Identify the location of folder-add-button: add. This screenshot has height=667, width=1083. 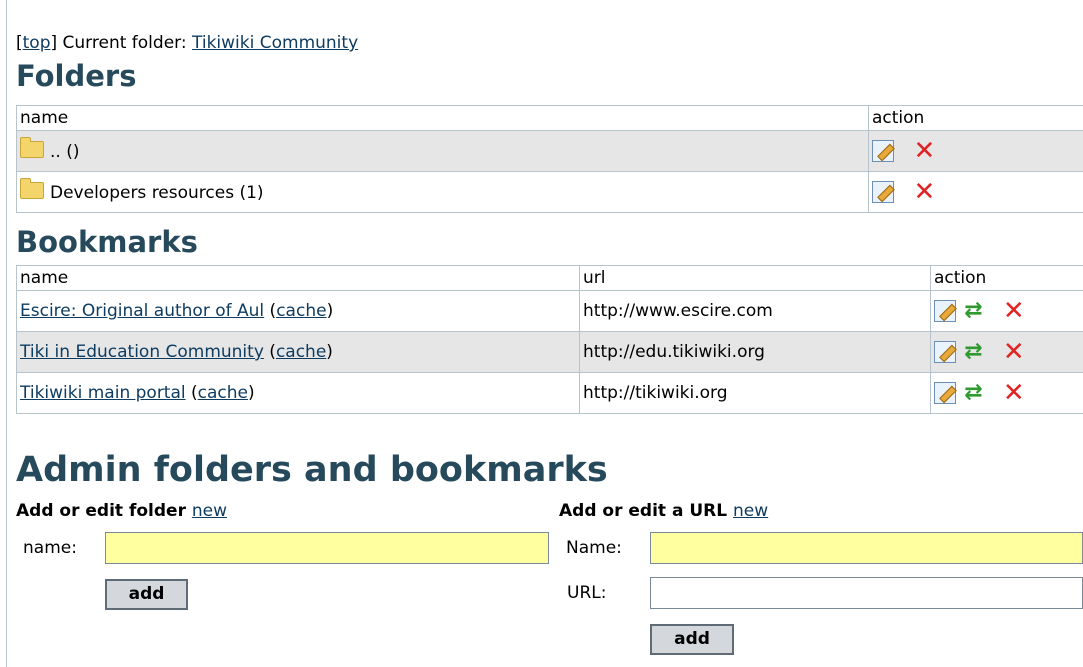
(146, 594).